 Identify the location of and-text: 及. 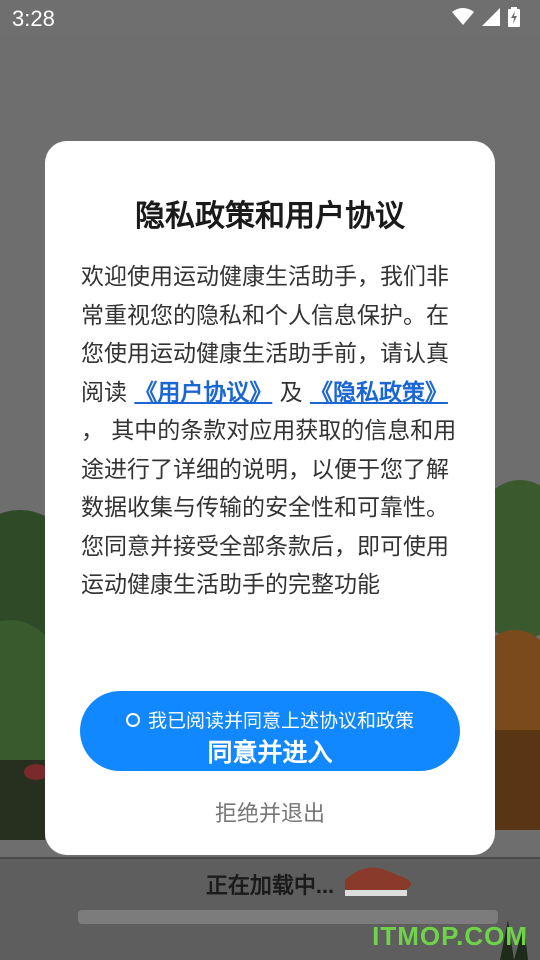
(291, 392).